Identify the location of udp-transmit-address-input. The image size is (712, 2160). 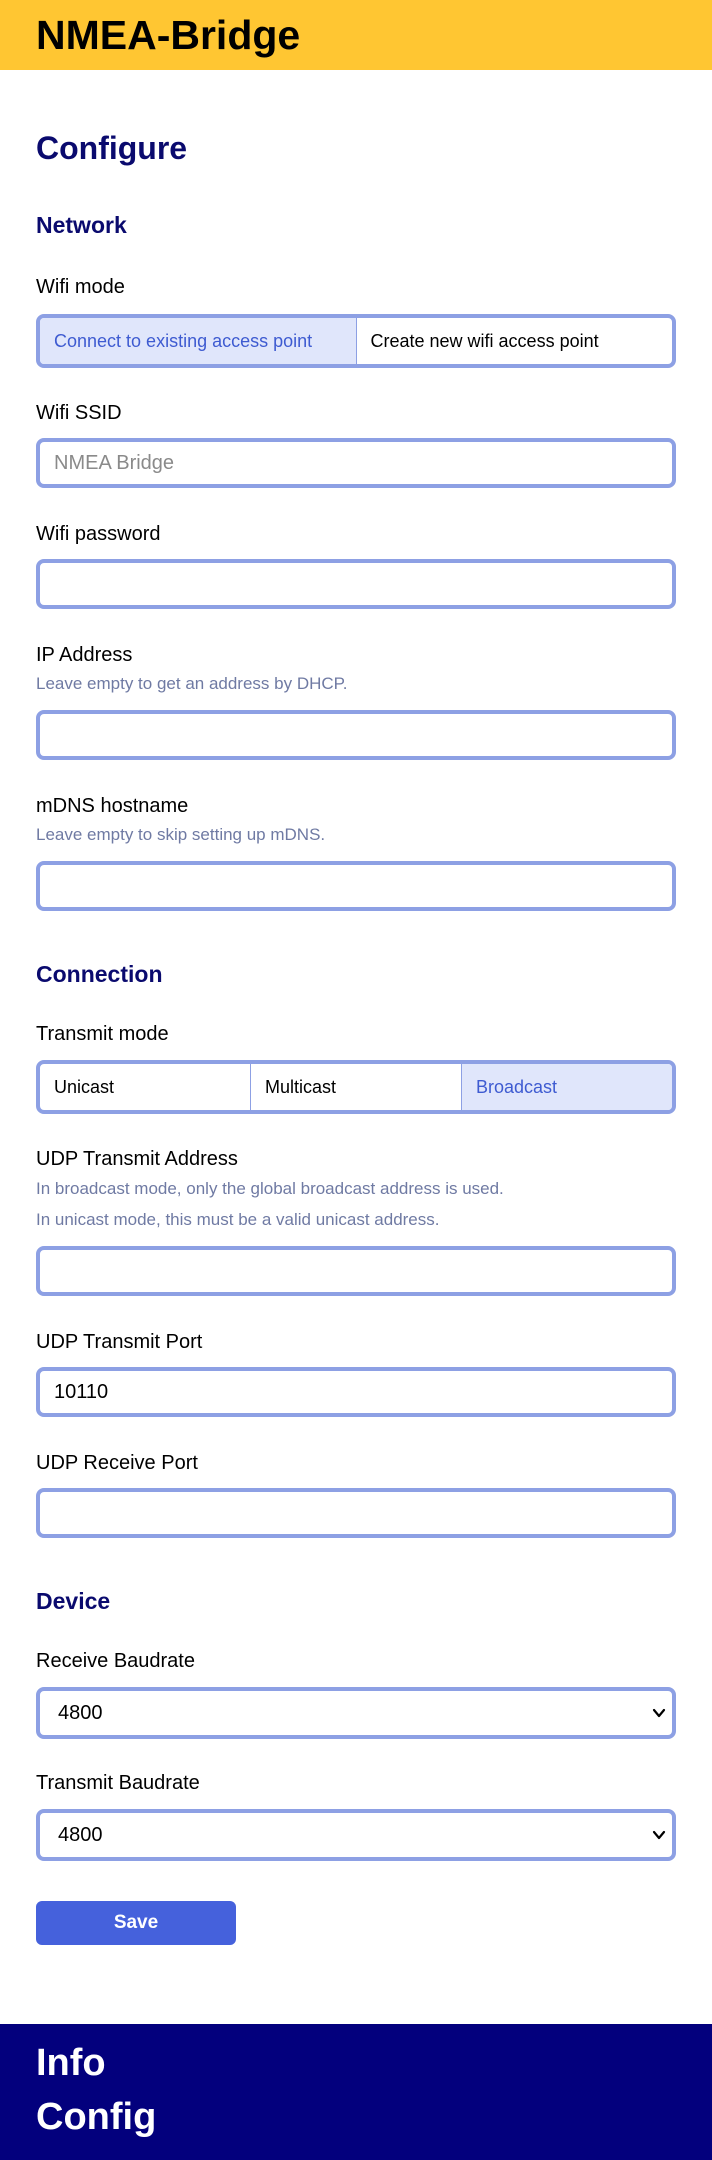
(356, 1271).